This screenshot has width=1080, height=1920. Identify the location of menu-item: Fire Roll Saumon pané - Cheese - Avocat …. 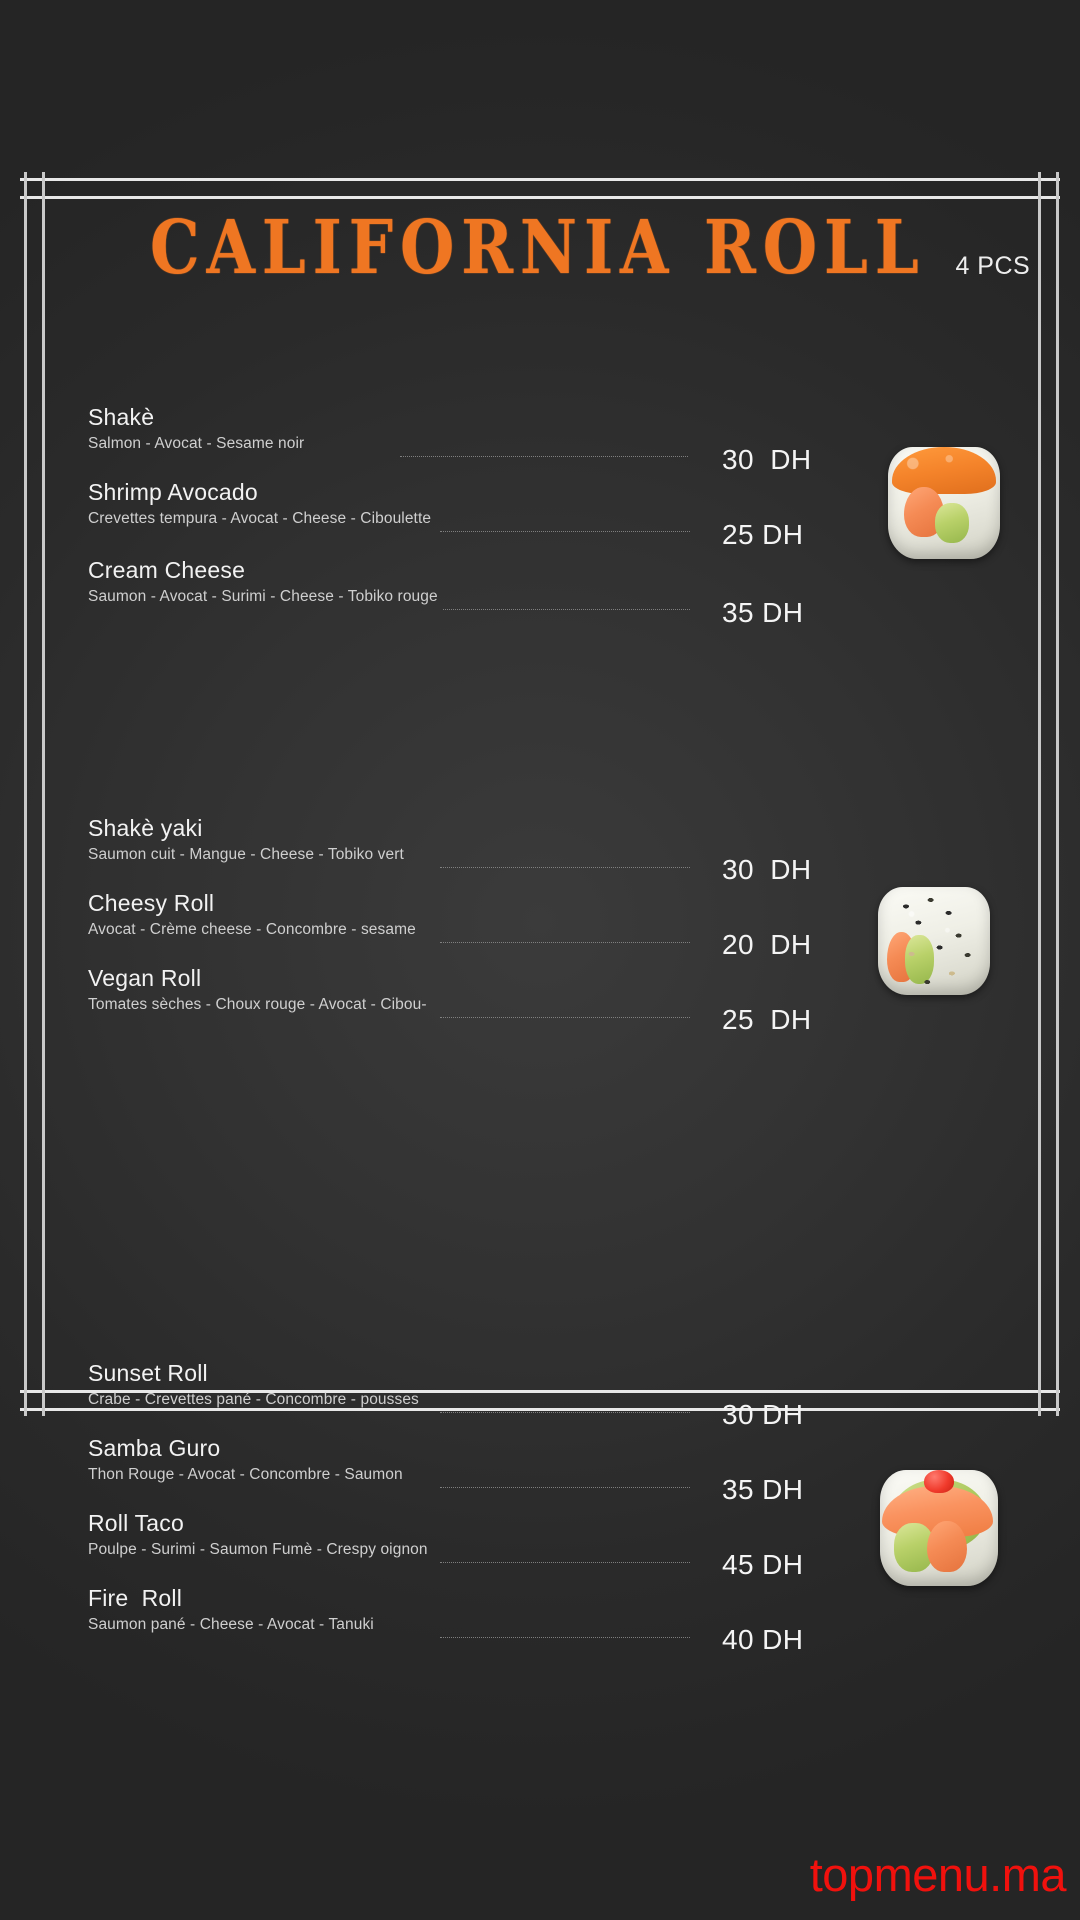
(540, 1622).